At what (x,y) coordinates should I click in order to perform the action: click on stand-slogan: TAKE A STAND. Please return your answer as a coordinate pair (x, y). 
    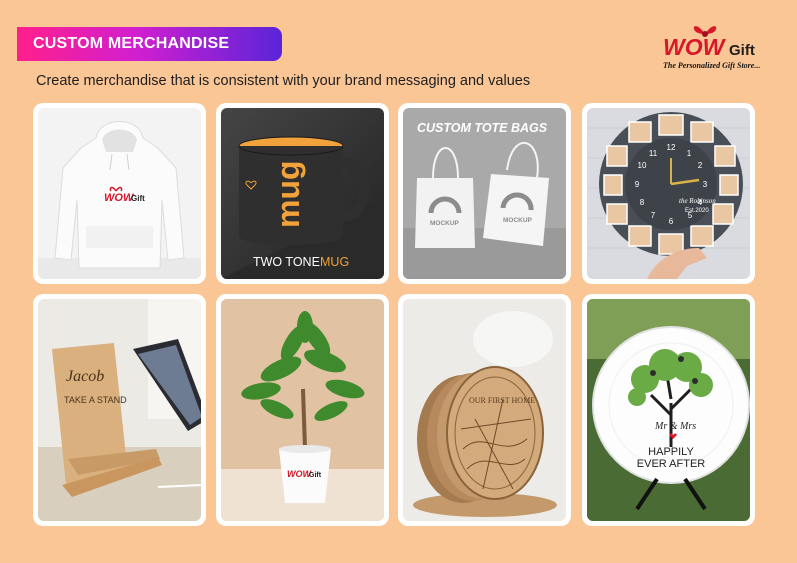
    Looking at the image, I should click on (95, 400).